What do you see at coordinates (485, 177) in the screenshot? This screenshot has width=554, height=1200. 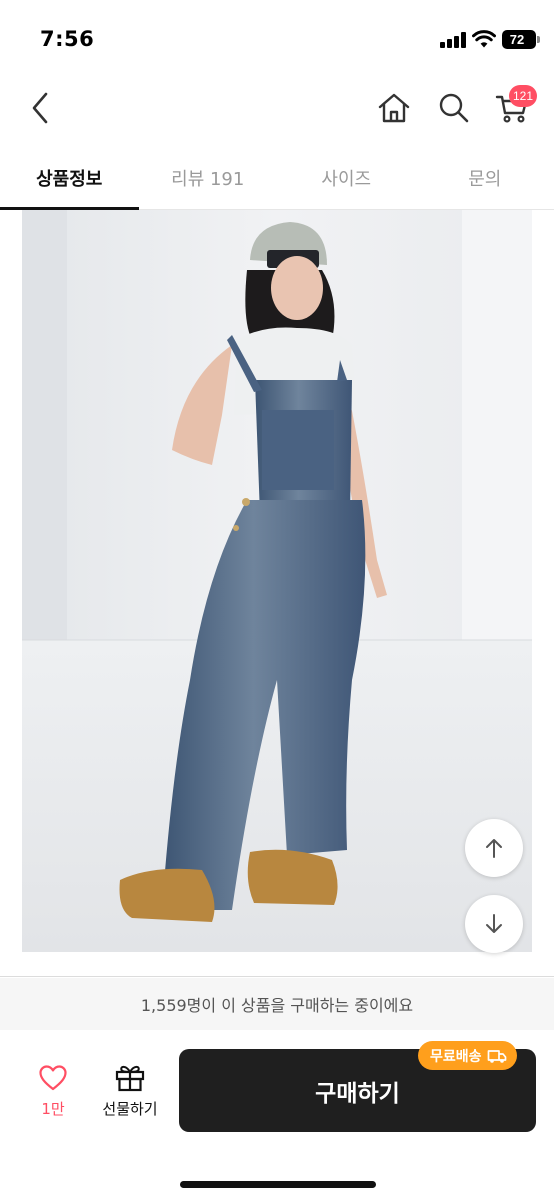 I see `tab-inquiry: 문의` at bounding box center [485, 177].